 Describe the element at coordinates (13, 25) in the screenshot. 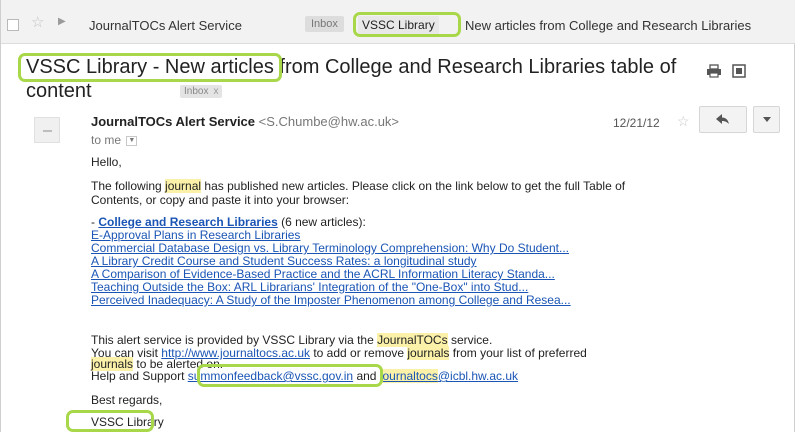

I see `select-checkbox` at that location.